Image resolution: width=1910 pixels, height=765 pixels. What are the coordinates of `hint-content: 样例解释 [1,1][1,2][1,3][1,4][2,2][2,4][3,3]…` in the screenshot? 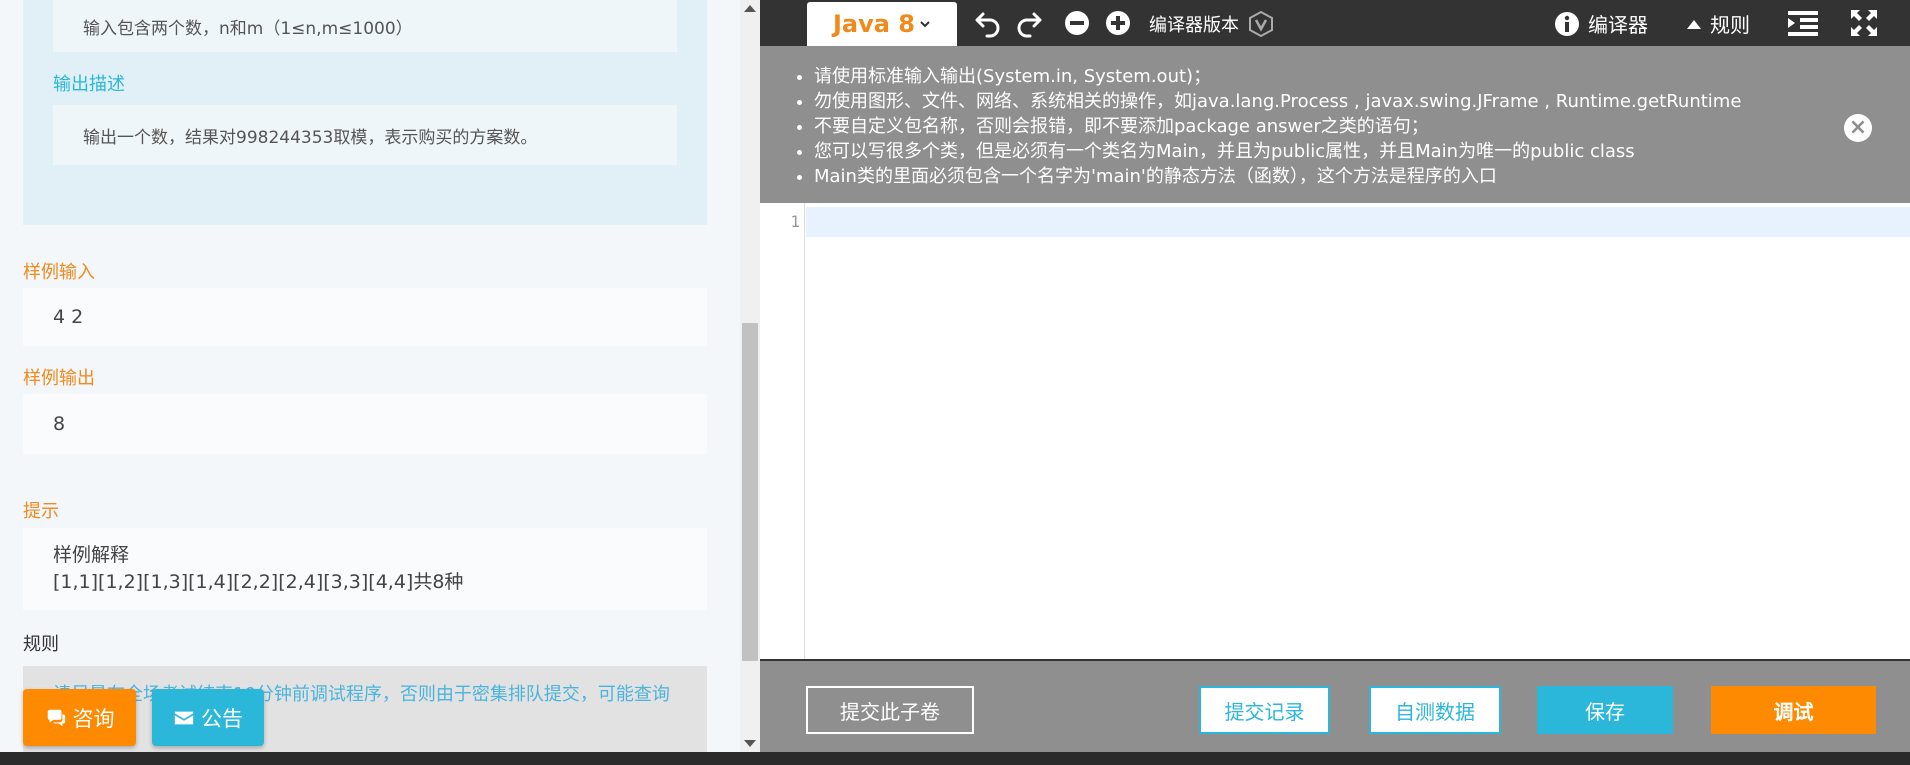 It's located at (365, 569).